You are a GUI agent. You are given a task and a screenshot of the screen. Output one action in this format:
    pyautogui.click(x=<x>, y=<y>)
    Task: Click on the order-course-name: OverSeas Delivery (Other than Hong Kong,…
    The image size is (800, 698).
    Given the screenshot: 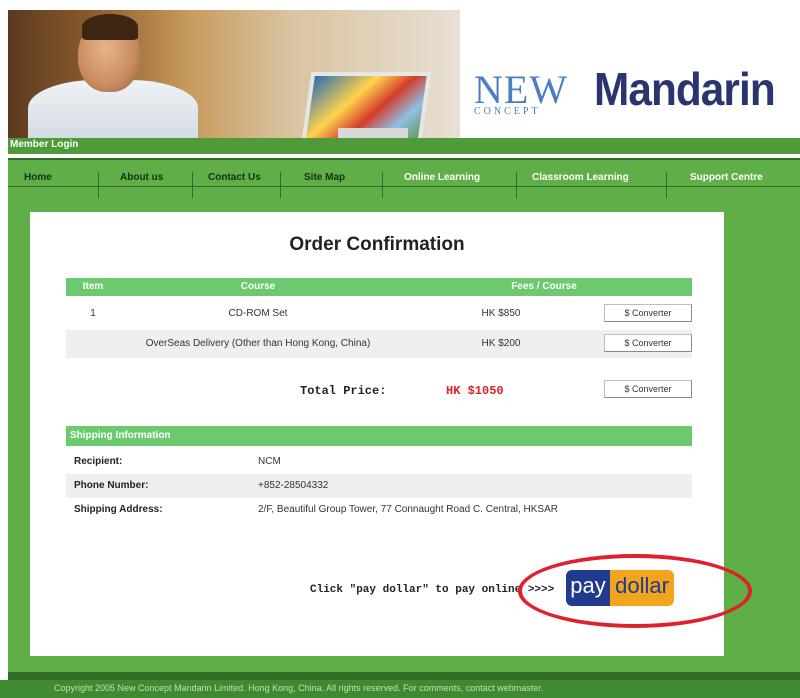 What is the action you would take?
    pyautogui.click(x=258, y=343)
    